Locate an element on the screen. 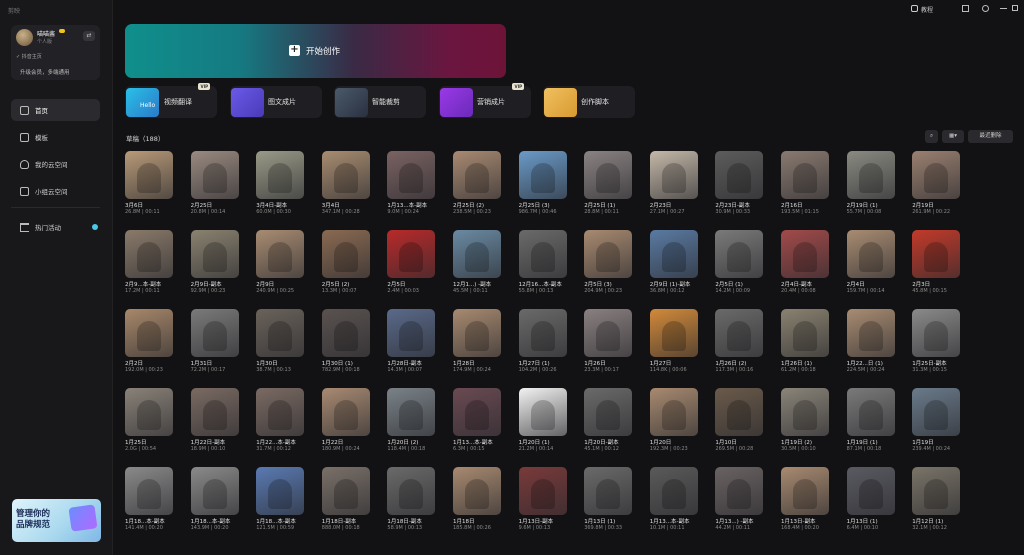 This screenshot has width=1024, height=555. draft-card: 2月5日 2.4M | 00:03 is located at coordinates (411, 269).